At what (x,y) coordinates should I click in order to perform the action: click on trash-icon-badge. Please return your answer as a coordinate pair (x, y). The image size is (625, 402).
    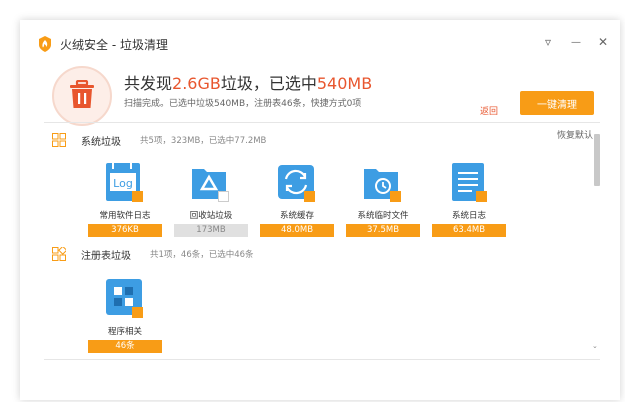
    Looking at the image, I should click on (82, 96).